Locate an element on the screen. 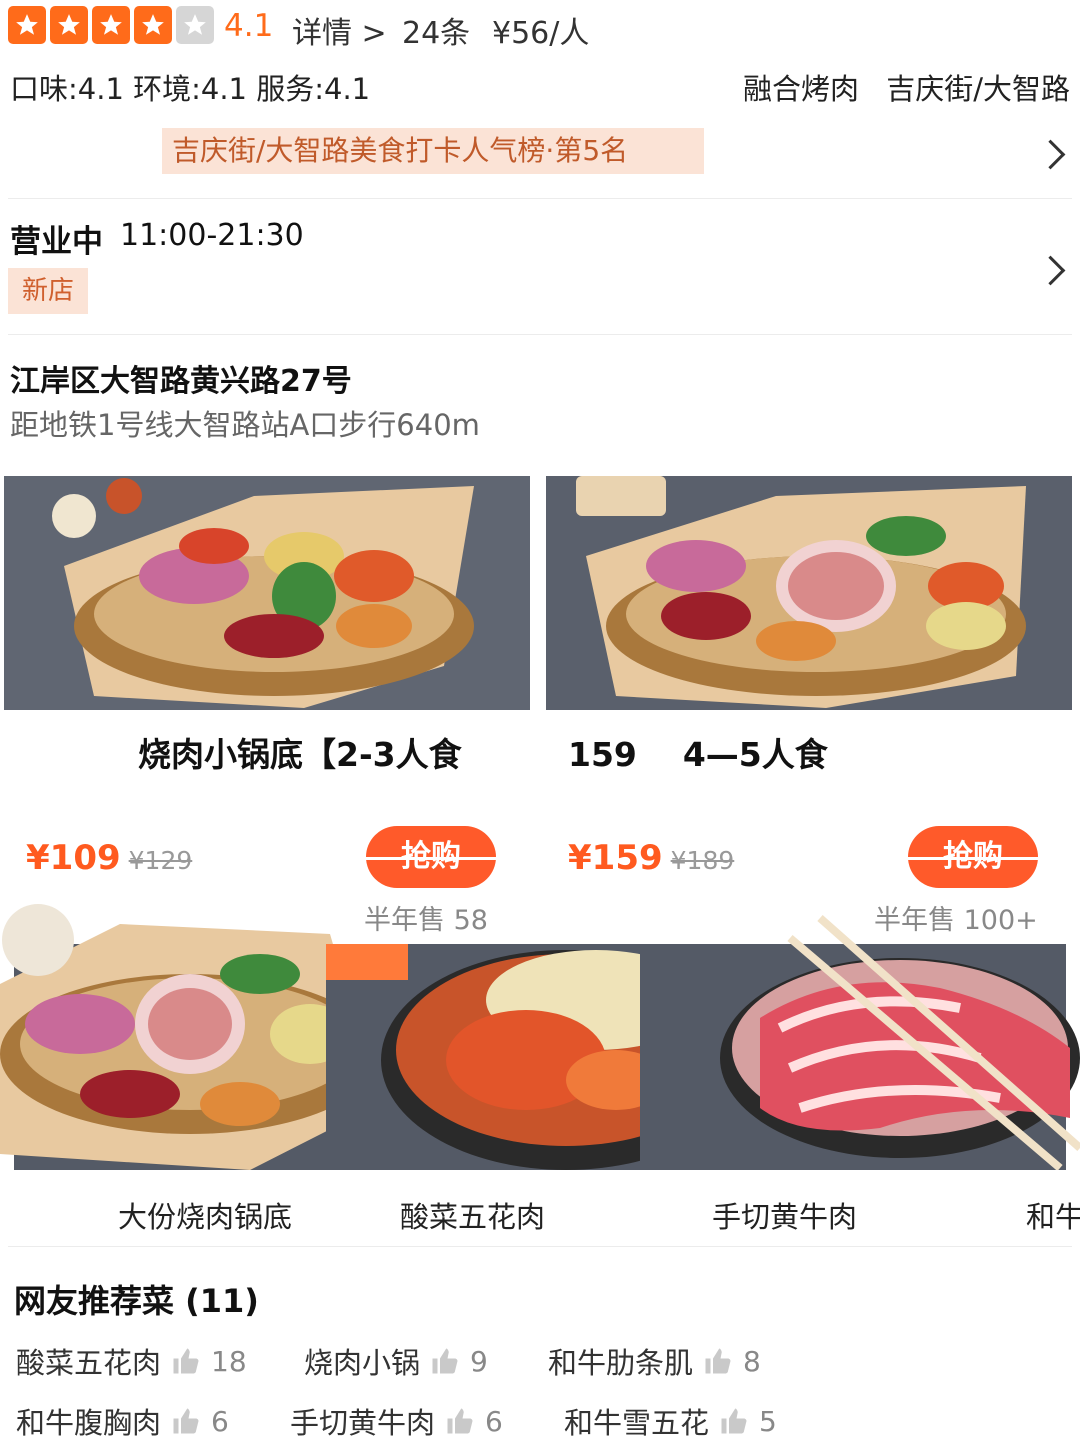 The image size is (1080, 1442). star-empty-icon is located at coordinates (195, 25).